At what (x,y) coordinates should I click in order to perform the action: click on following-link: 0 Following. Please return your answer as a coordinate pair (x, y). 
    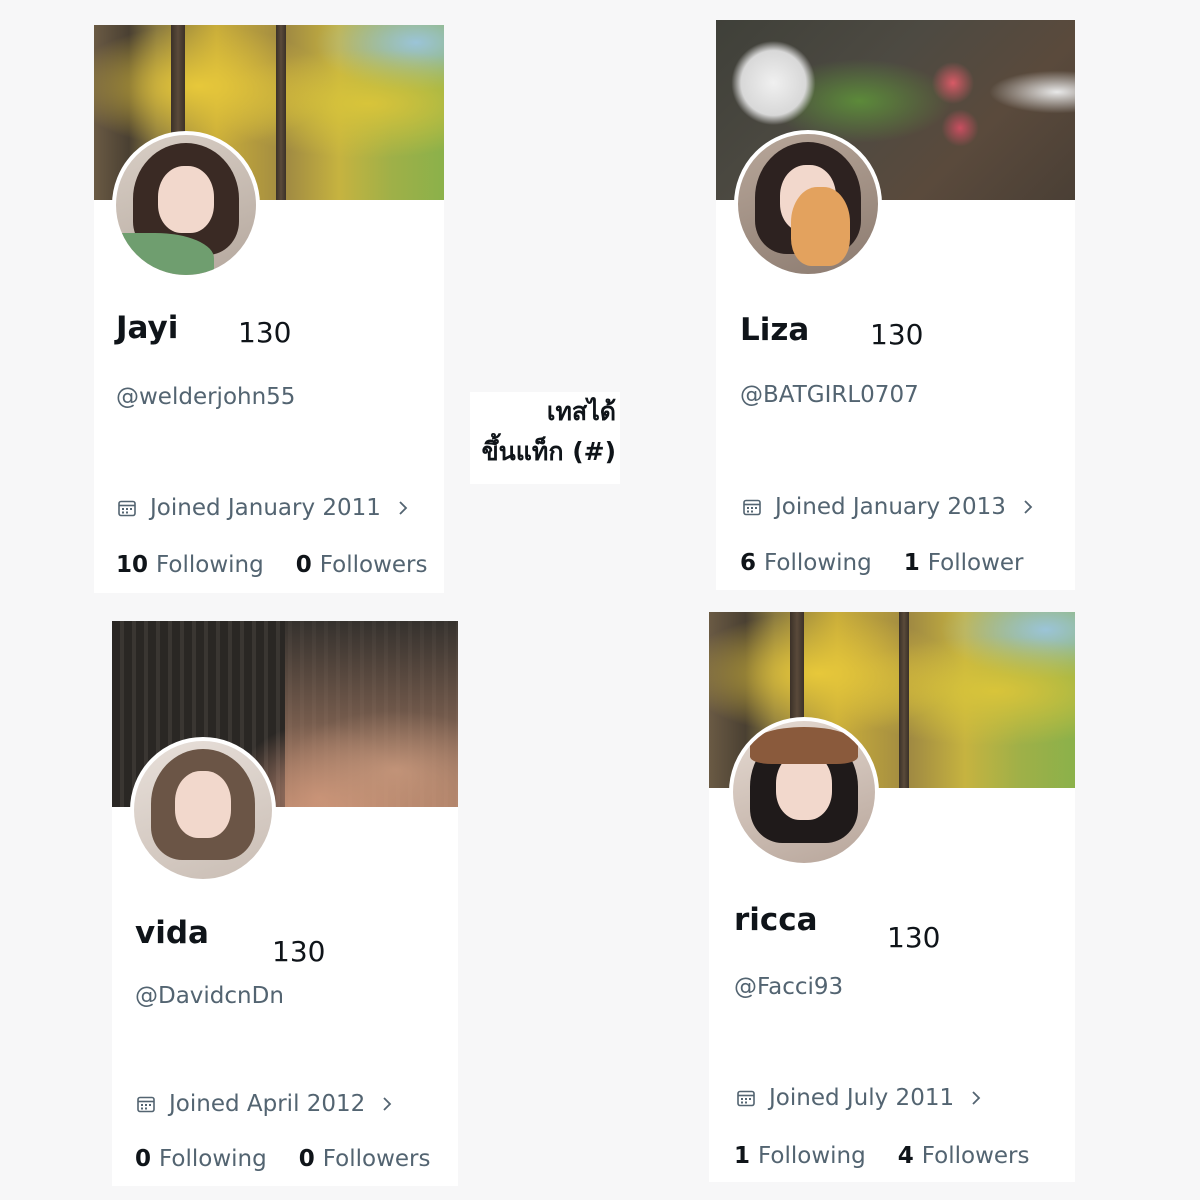
    Looking at the image, I should click on (201, 1159).